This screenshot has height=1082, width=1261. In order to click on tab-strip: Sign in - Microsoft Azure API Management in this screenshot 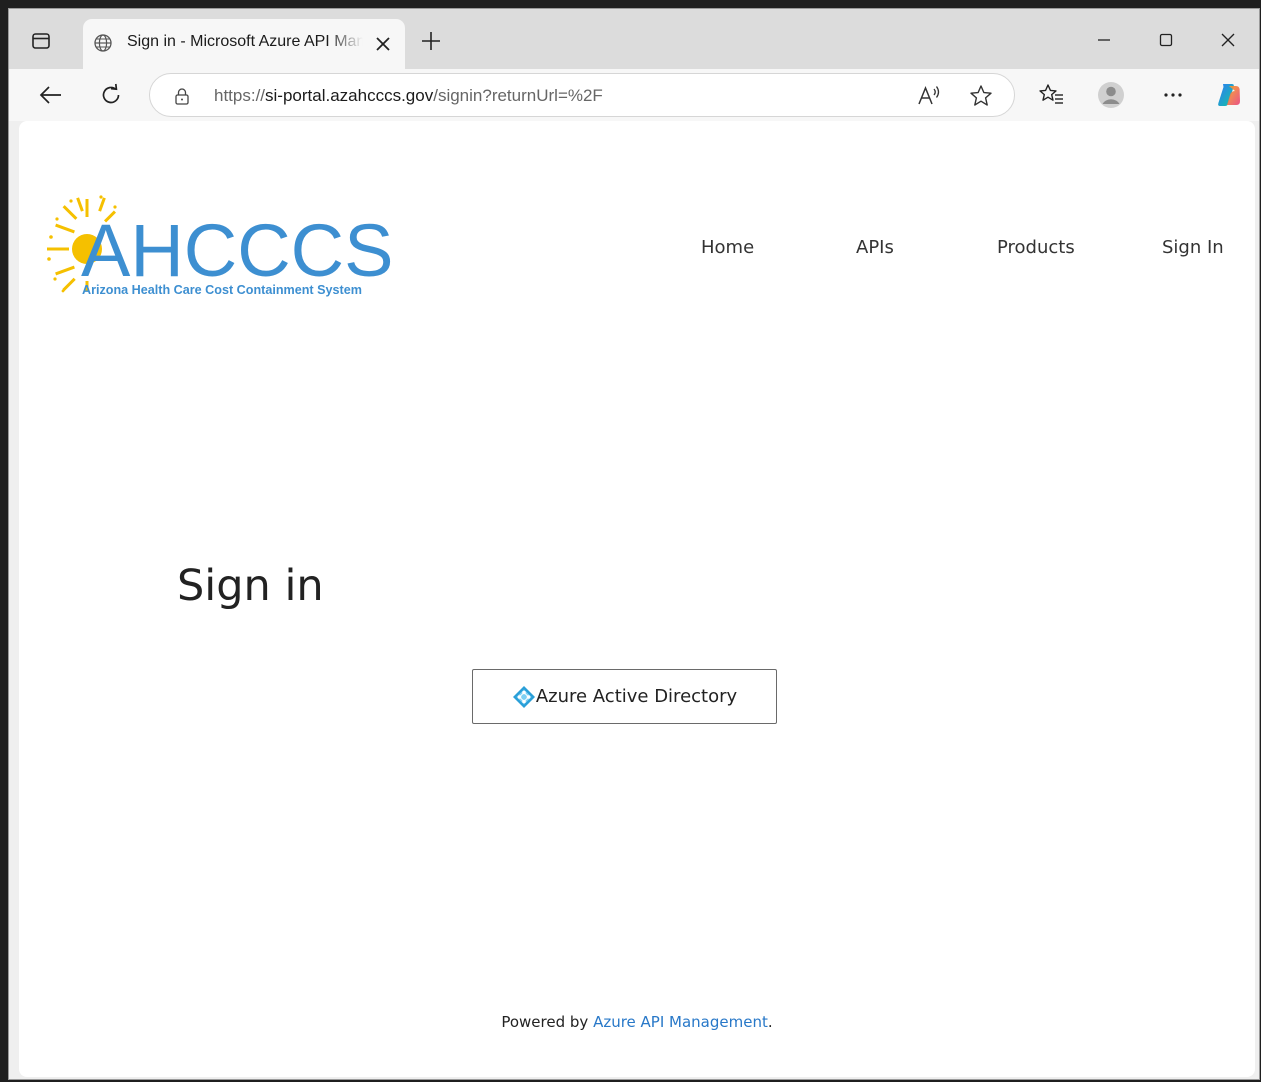, I will do `click(634, 39)`.